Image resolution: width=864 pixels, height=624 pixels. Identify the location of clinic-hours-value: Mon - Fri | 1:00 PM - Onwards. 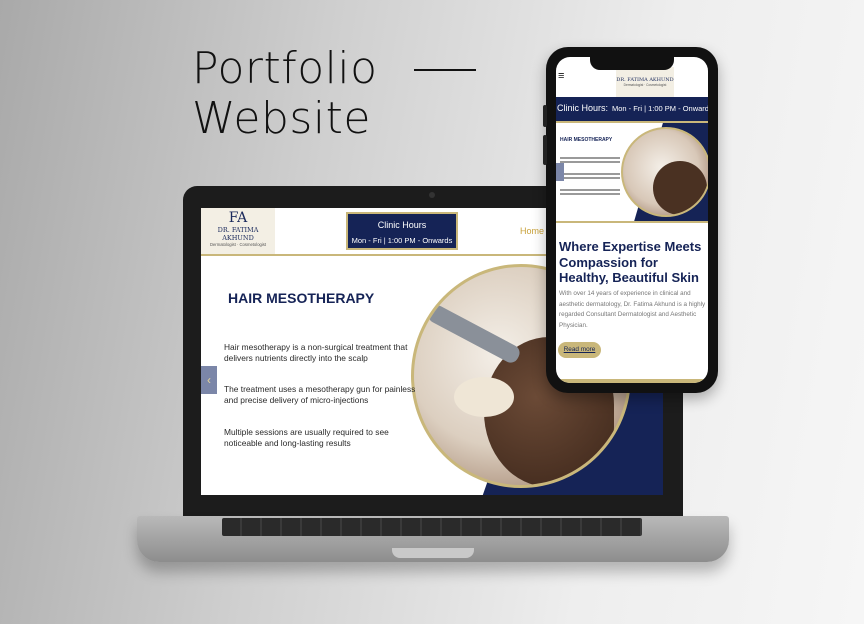
(402, 240).